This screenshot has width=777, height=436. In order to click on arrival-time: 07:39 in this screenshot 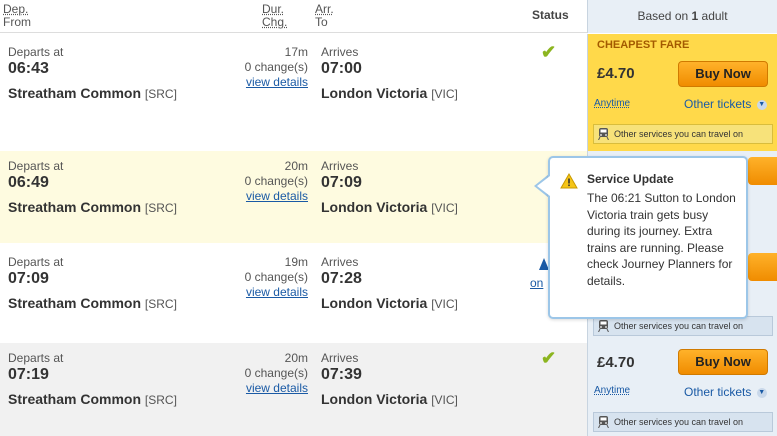, I will do `click(341, 374)`.